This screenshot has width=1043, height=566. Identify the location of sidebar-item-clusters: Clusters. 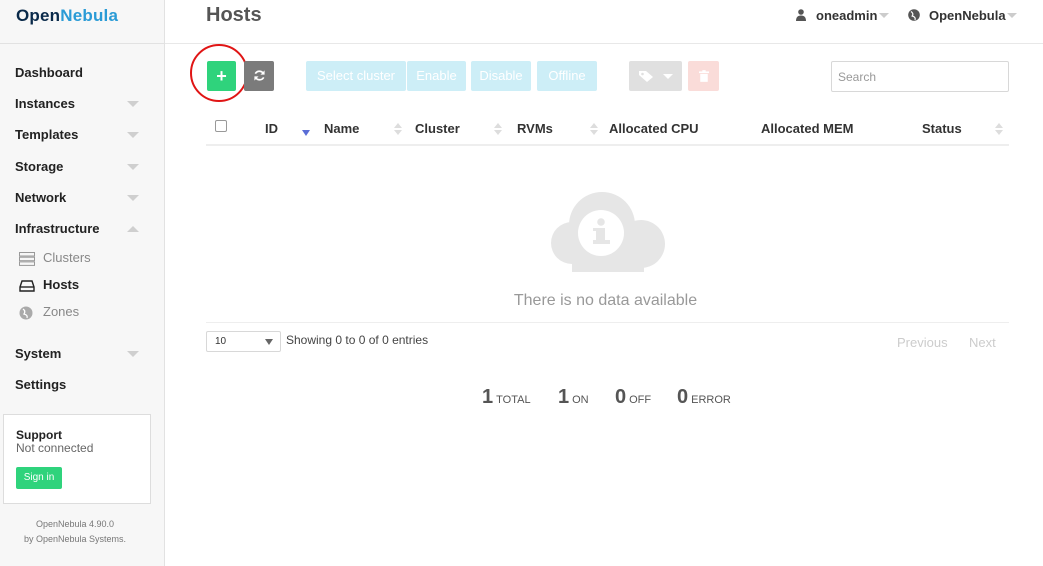
(81, 259).